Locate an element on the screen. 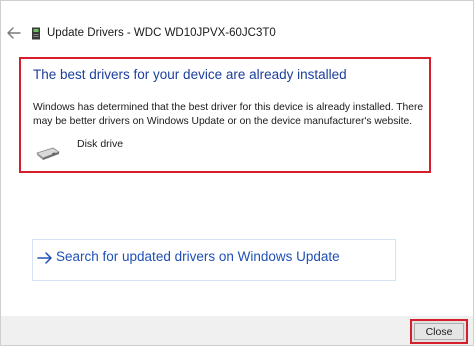  title-bar: Update Drivers - WDC WD10JPVX-60JC3T0 is located at coordinates (237, 26).